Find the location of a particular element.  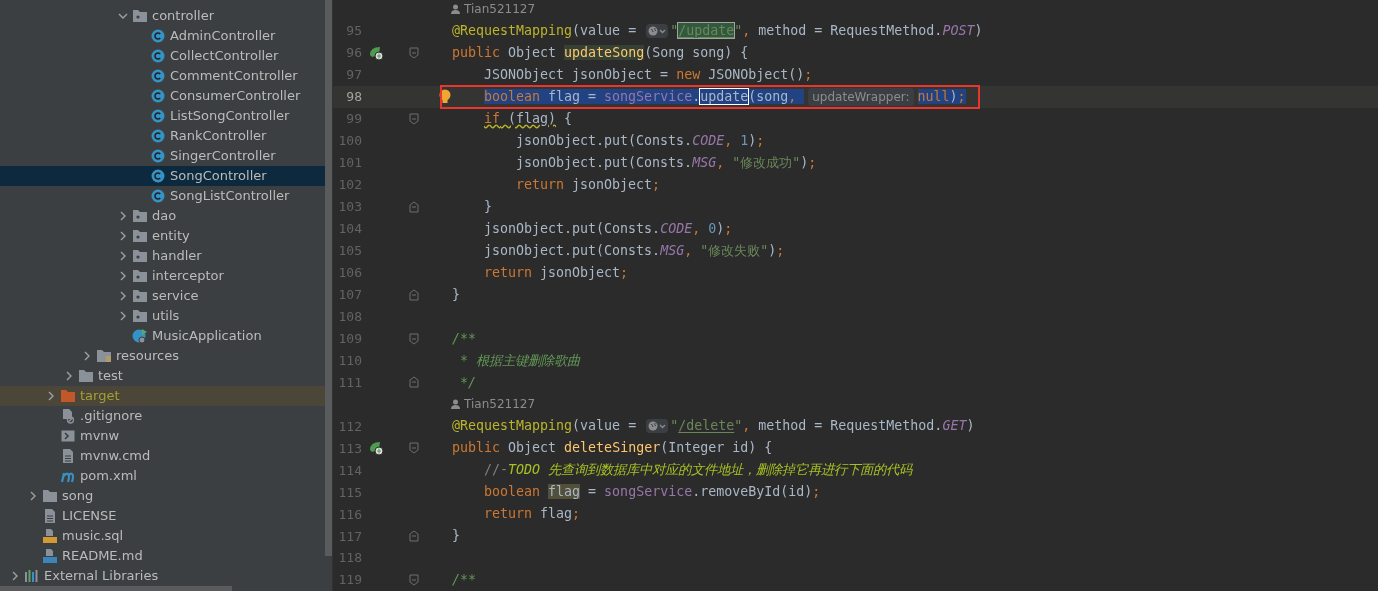

line-number: 112 is located at coordinates (349, 426).